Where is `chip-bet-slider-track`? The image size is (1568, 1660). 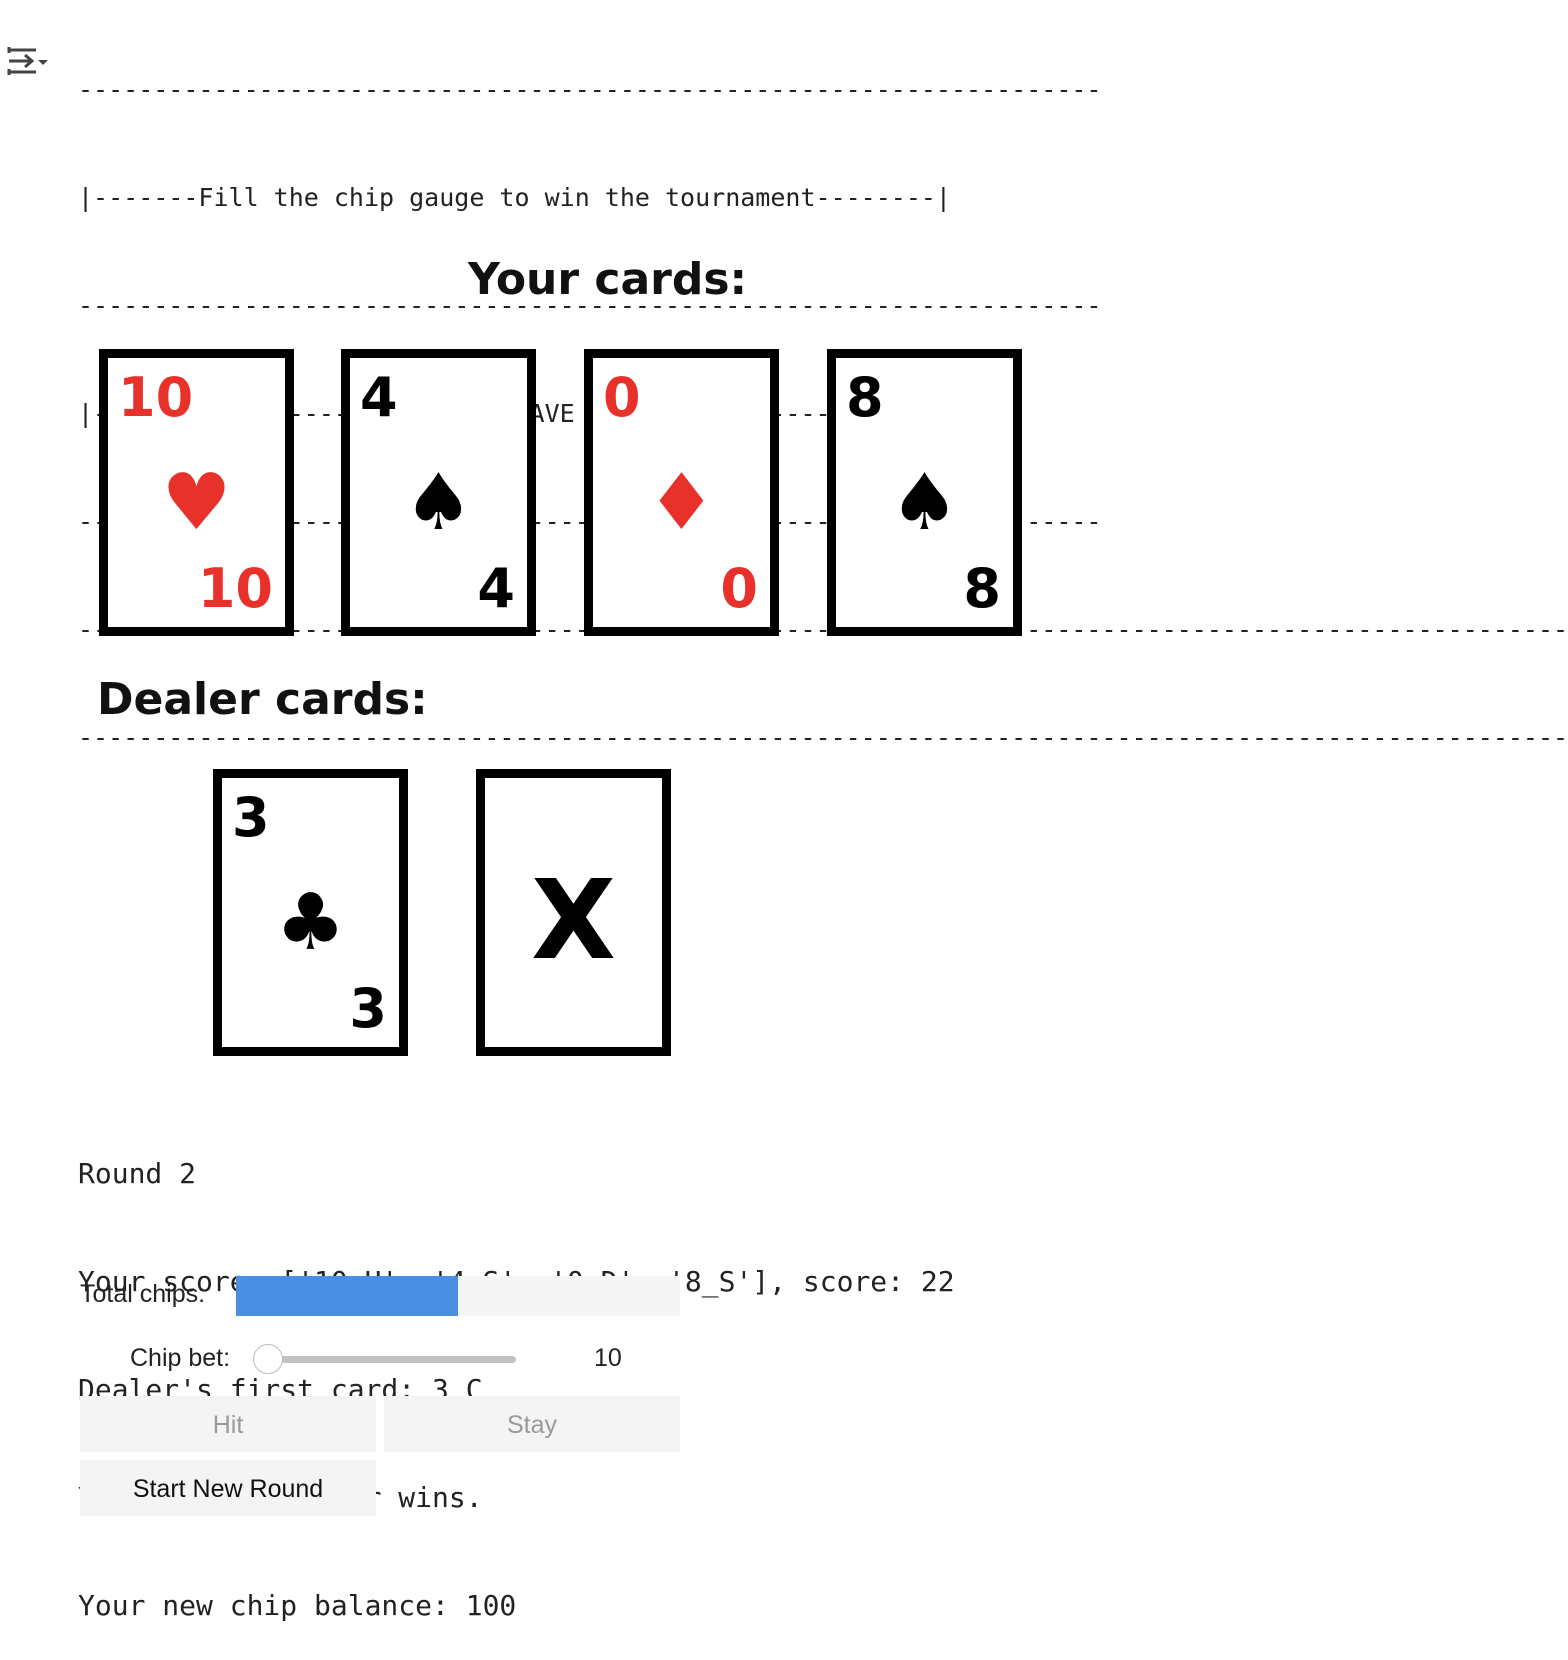
chip-bet-slider-track is located at coordinates (392, 1359).